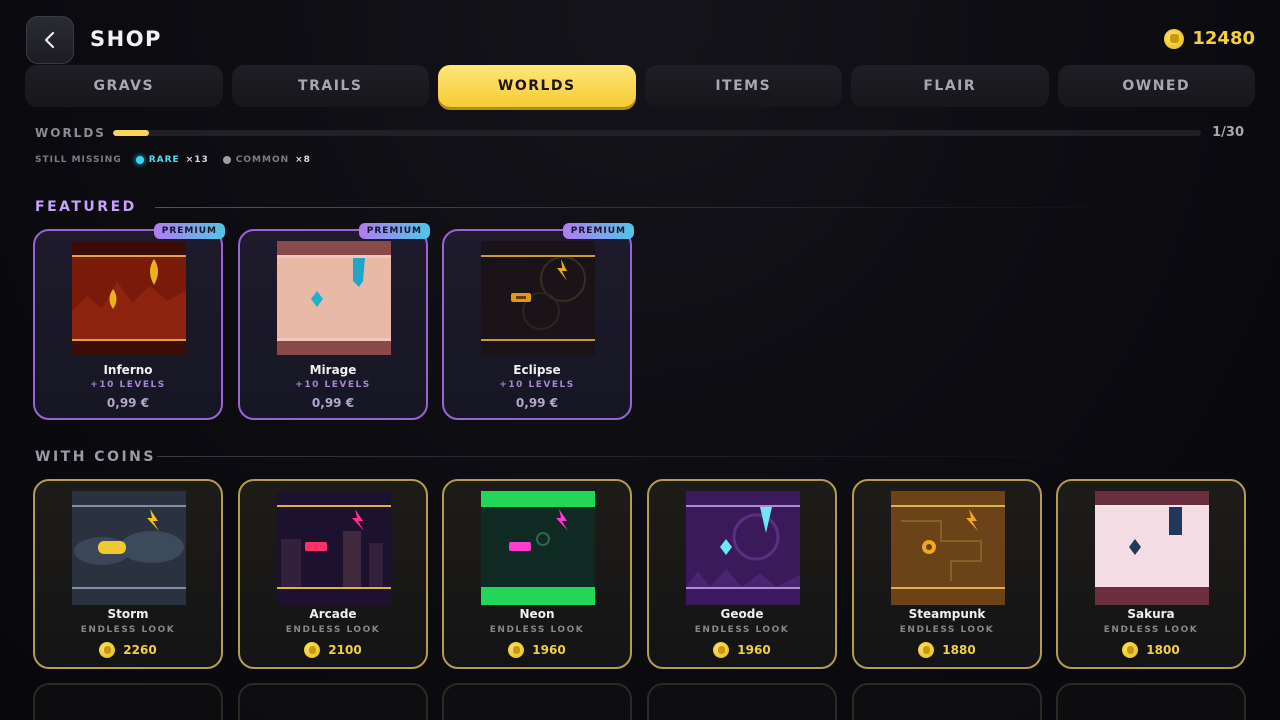 The width and height of the screenshot is (1280, 720). What do you see at coordinates (226, 160) in the screenshot?
I see `common-dot-icon` at bounding box center [226, 160].